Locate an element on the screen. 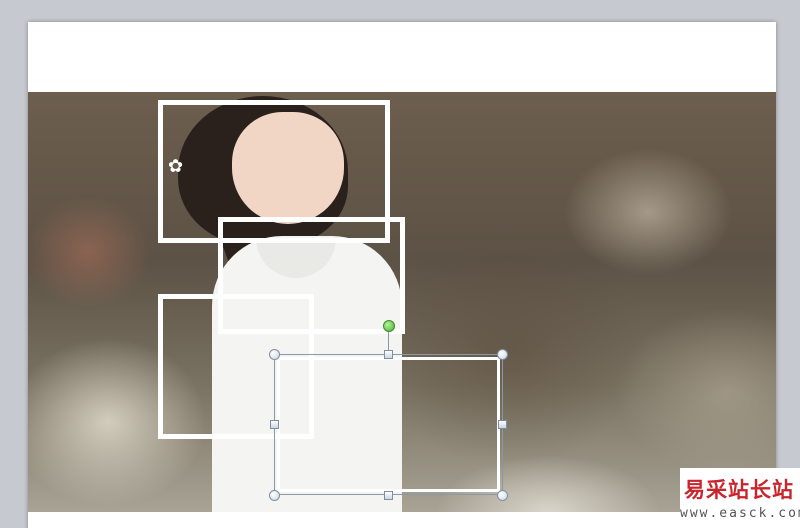  resize-handle-left is located at coordinates (274, 424).